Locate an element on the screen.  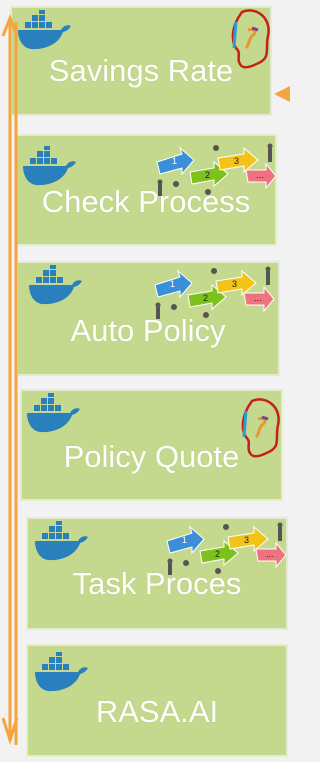
service-card-task-proces: 1 2 3 ... Task Proces is located at coordinates (157, 573).